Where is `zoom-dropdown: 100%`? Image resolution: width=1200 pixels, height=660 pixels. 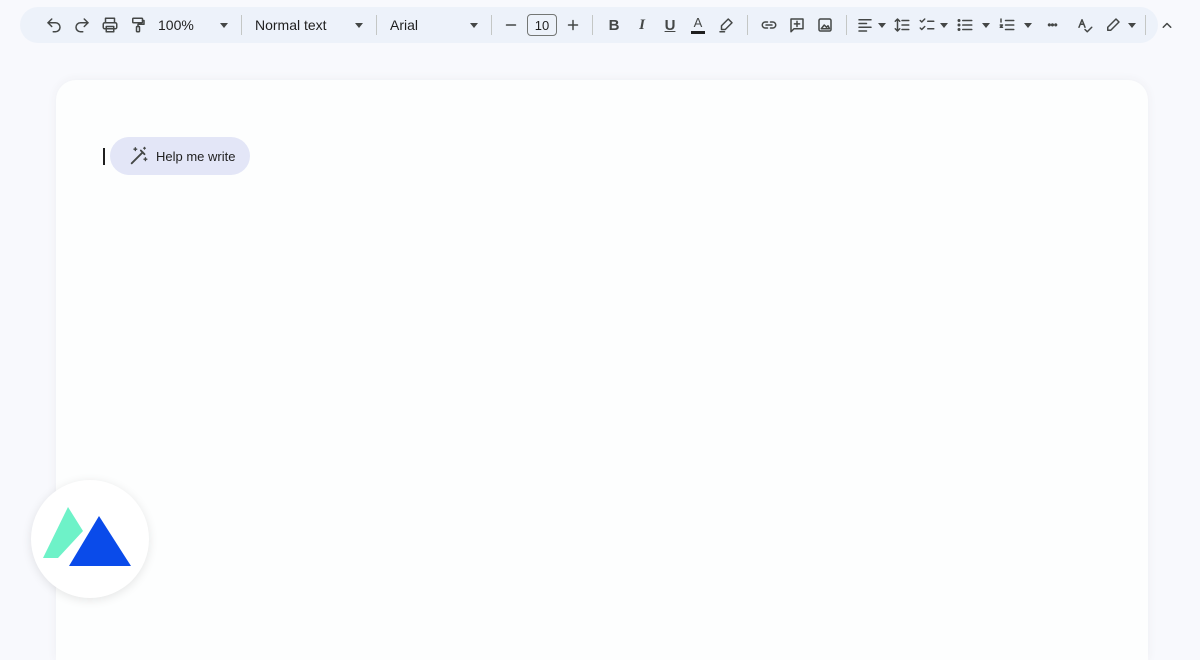
zoom-dropdown: 100% is located at coordinates (193, 25).